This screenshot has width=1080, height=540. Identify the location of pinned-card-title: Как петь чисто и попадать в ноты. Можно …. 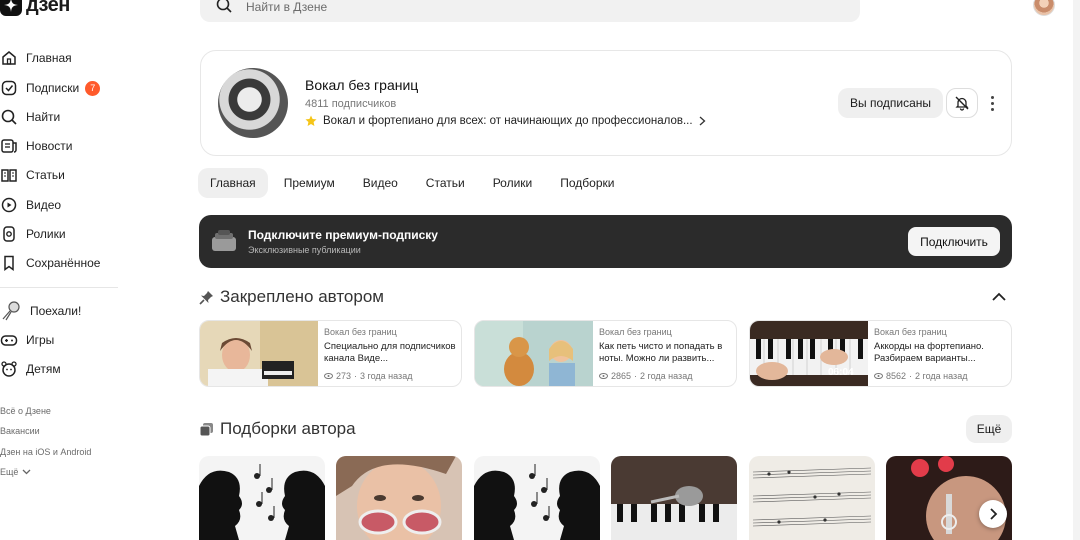
(661, 352).